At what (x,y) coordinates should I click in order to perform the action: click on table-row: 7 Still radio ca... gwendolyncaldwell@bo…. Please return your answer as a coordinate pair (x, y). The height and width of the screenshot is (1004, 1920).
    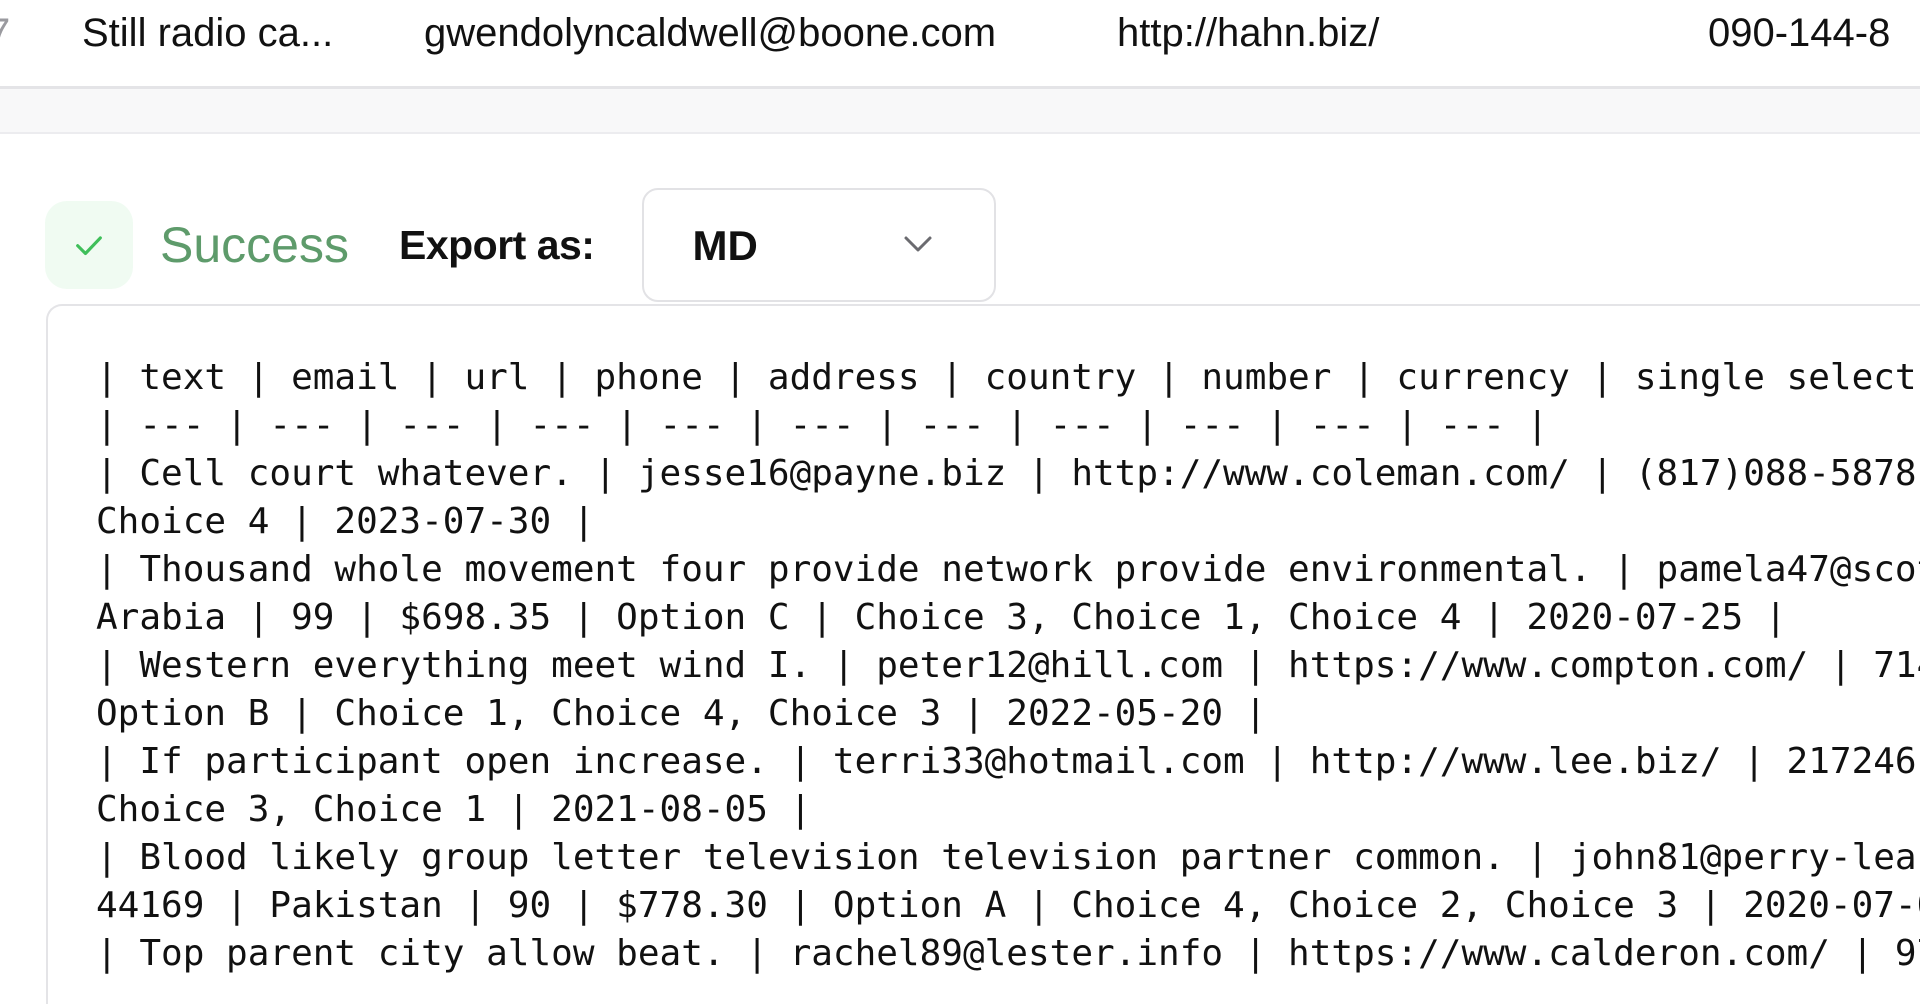
    Looking at the image, I should click on (960, 44).